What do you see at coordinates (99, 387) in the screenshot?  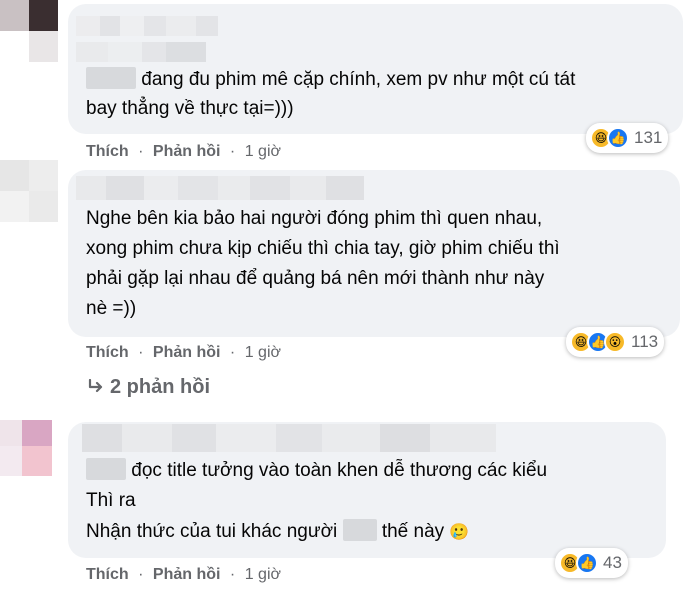 I see `reply-arrow-icon` at bounding box center [99, 387].